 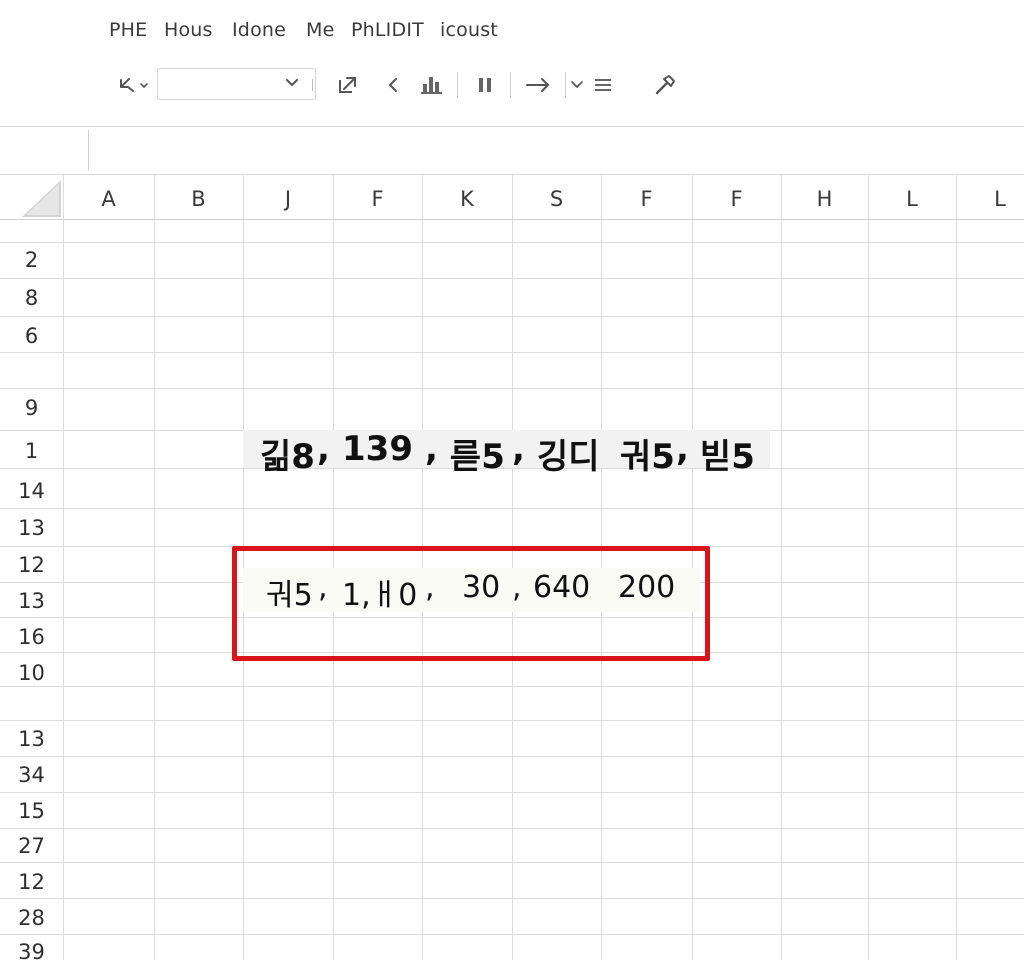 What do you see at coordinates (31, 775) in the screenshot?
I see `row-header: 34` at bounding box center [31, 775].